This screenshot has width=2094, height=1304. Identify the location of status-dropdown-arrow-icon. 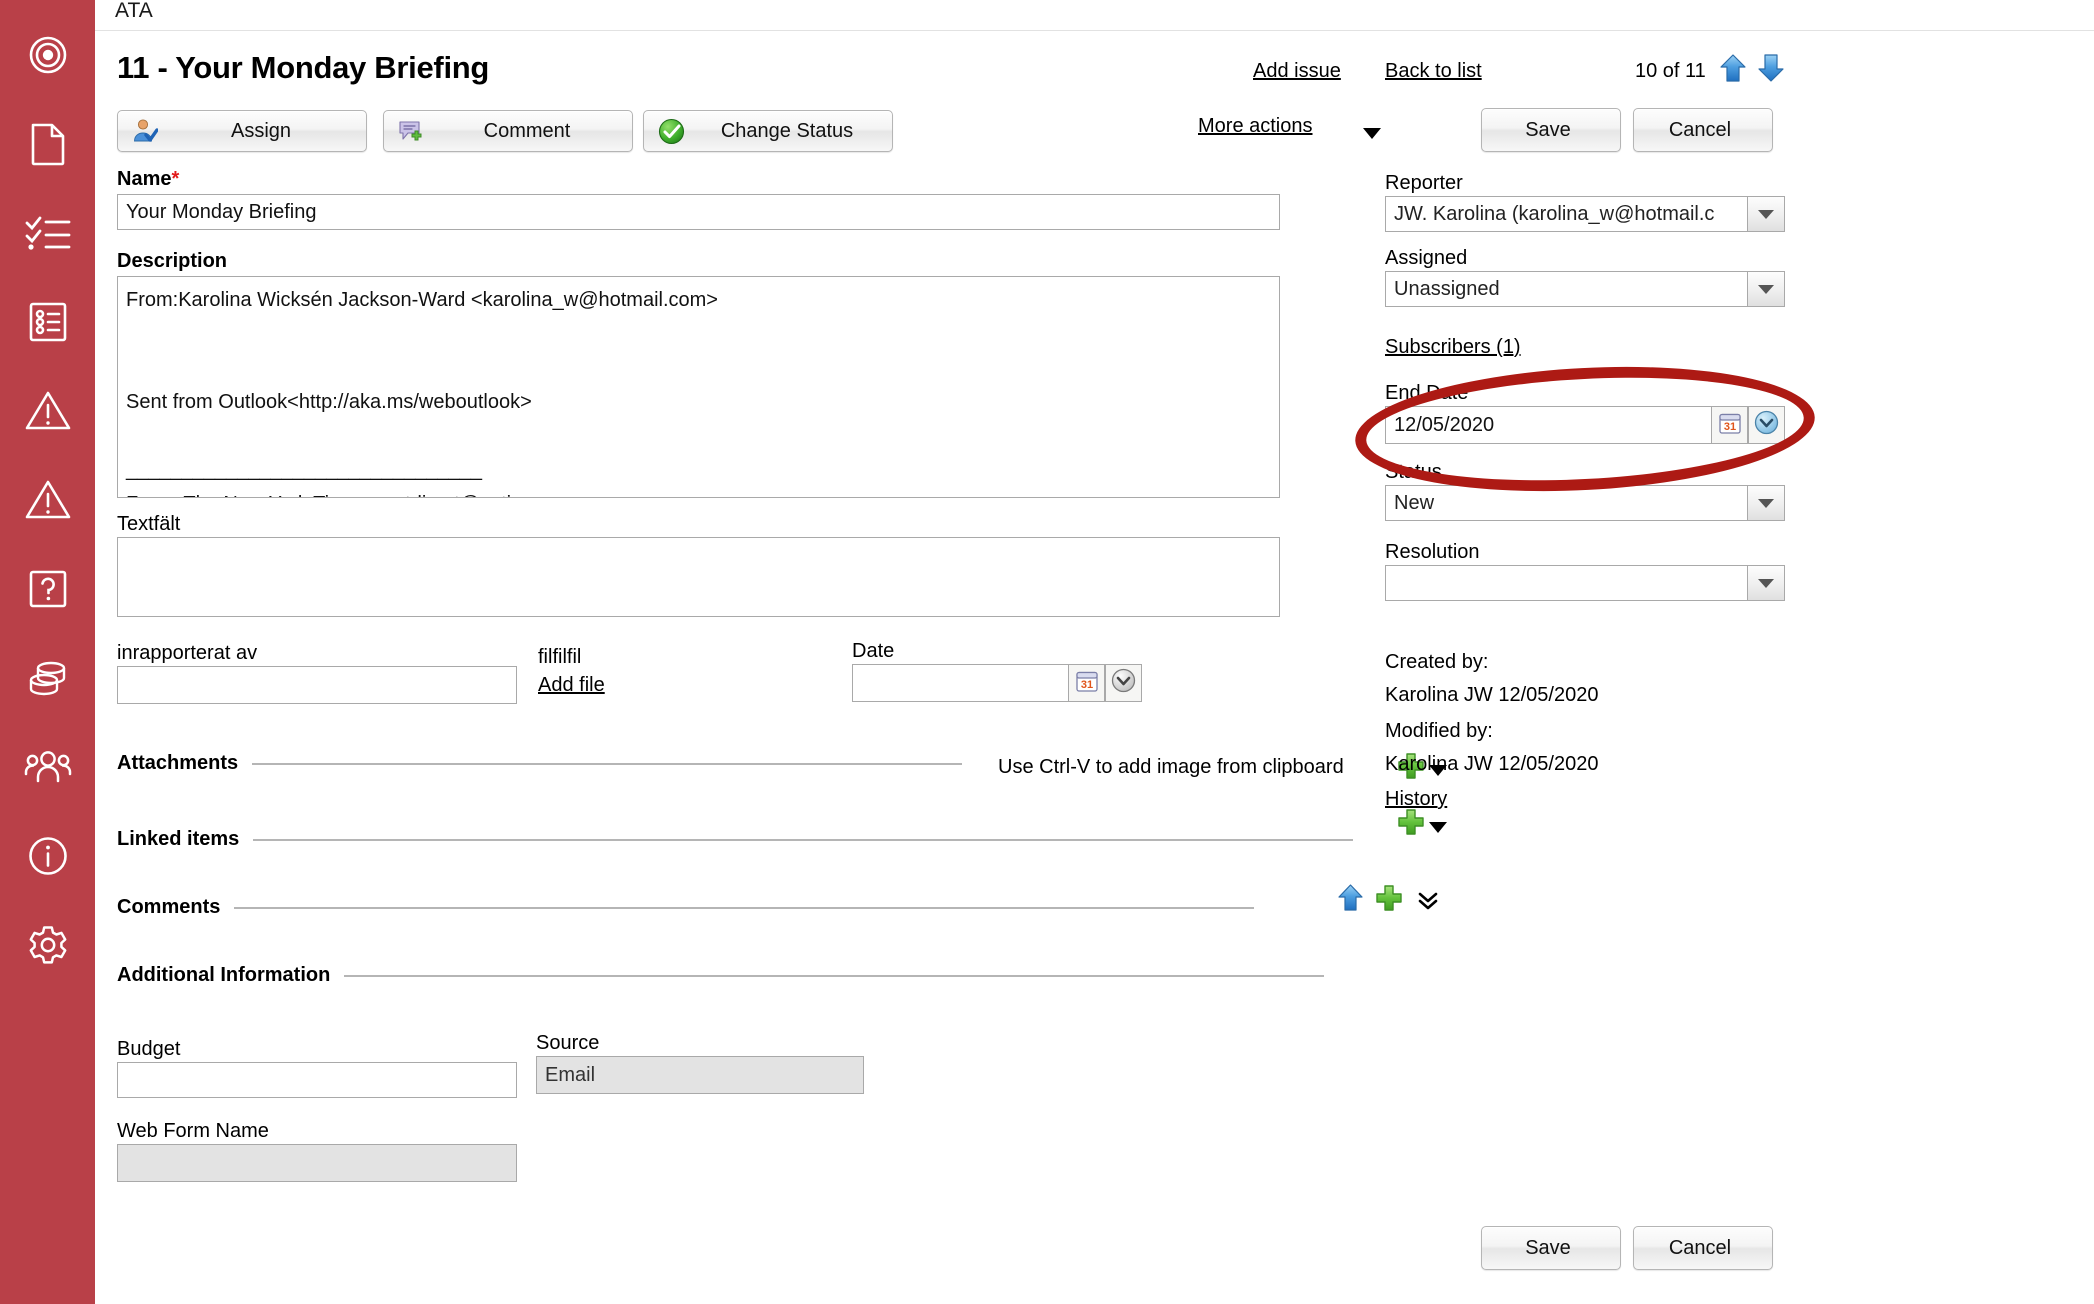
(1766, 503).